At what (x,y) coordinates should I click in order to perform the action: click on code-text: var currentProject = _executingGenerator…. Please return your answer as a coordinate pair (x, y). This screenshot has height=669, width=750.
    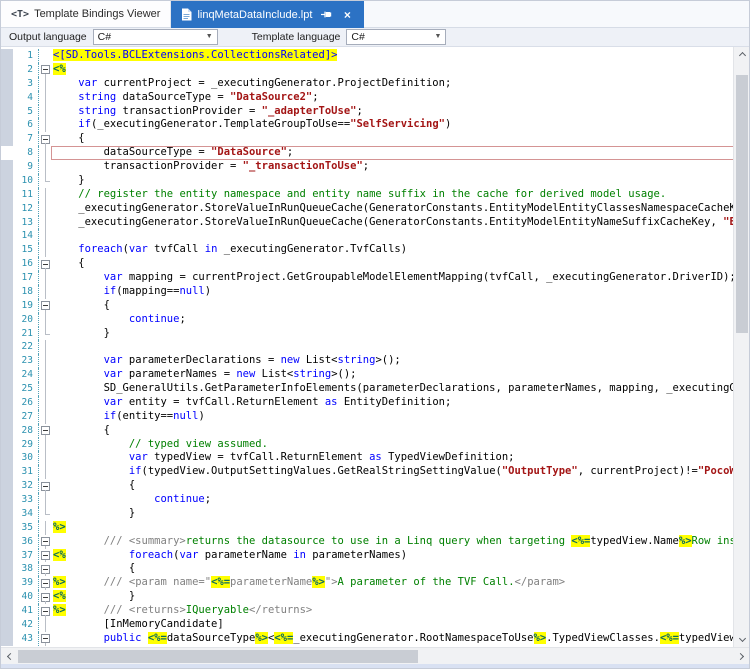
    Looking at the image, I should click on (400, 84).